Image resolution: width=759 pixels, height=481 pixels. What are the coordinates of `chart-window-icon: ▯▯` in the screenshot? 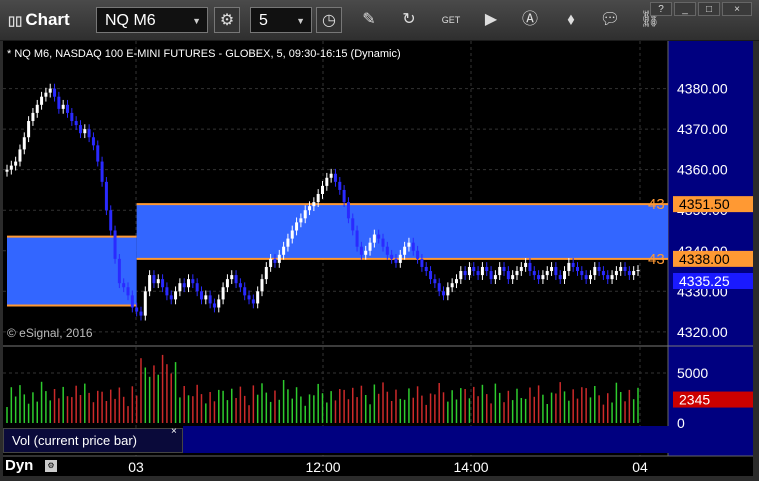 It's located at (15, 20).